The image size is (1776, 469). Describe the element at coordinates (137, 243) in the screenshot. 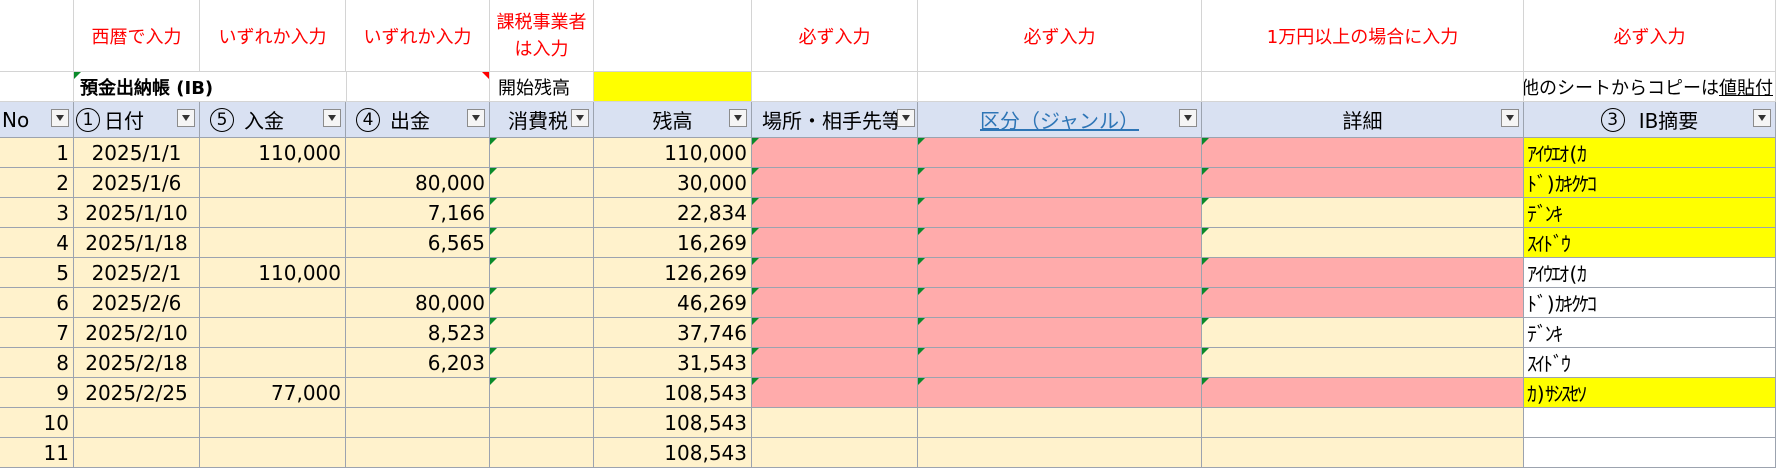

I see `cell-date: 2025/1/18` at that location.